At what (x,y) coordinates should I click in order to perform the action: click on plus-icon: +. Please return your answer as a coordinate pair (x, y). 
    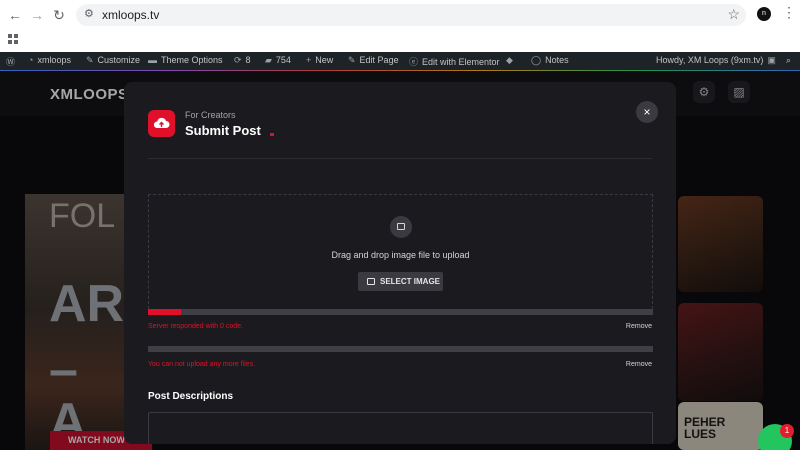
    Looking at the image, I should click on (309, 60).